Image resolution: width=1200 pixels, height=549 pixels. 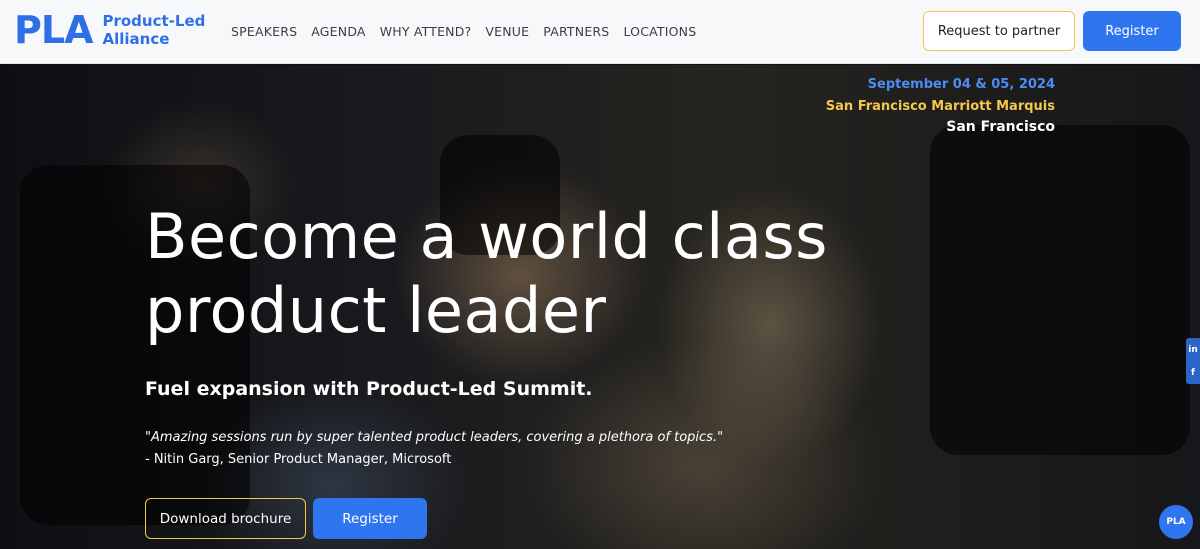 What do you see at coordinates (1193, 350) in the screenshot?
I see `linkedin-icon: in` at bounding box center [1193, 350].